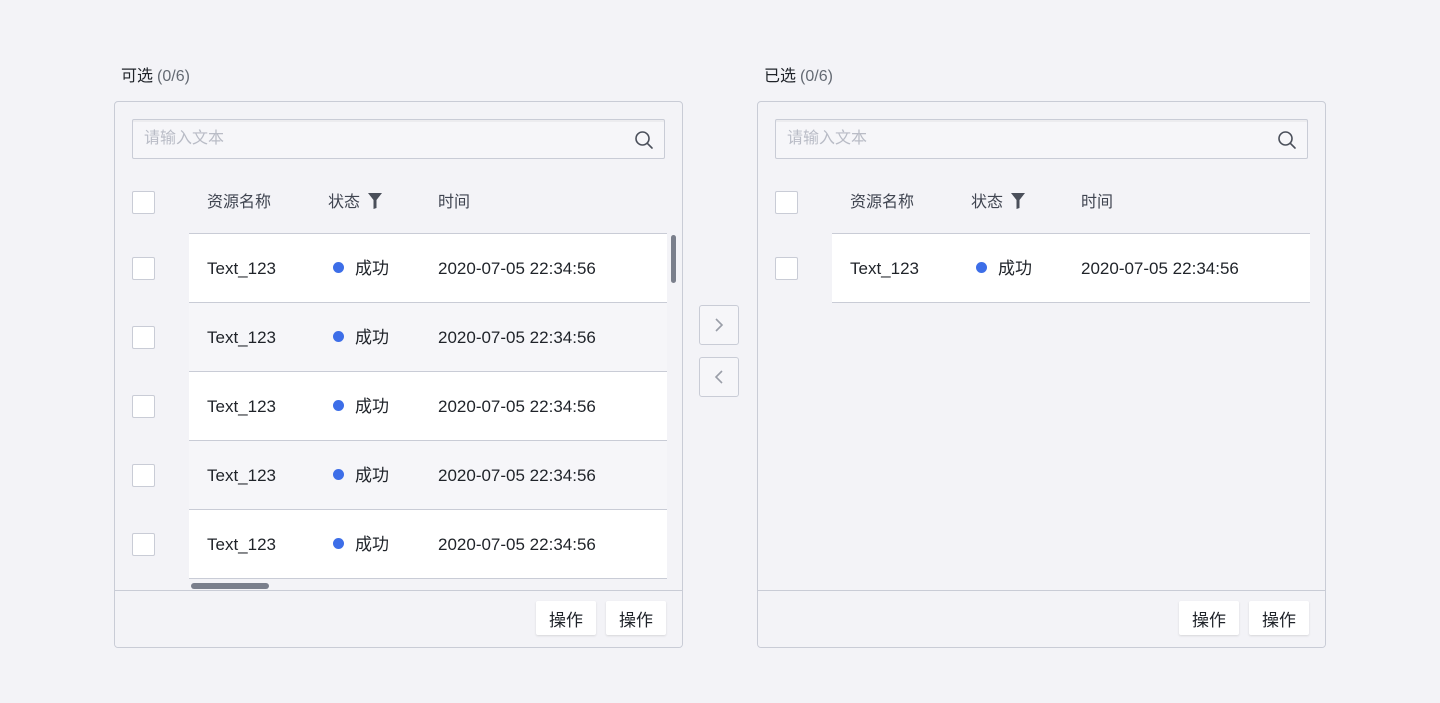  What do you see at coordinates (1209, 618) in the screenshot?
I see `right-action-button-1: 操作` at bounding box center [1209, 618].